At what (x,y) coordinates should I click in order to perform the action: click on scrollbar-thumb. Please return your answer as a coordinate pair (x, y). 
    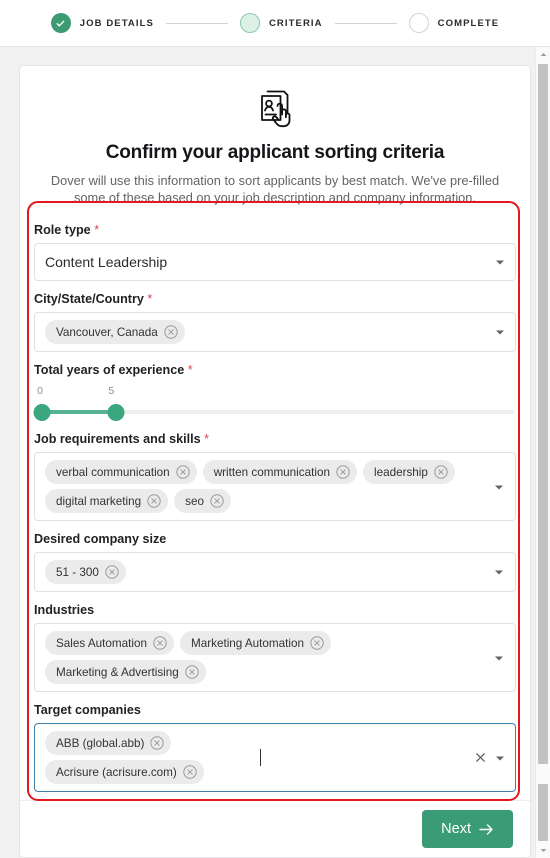
    Looking at the image, I should click on (543, 414).